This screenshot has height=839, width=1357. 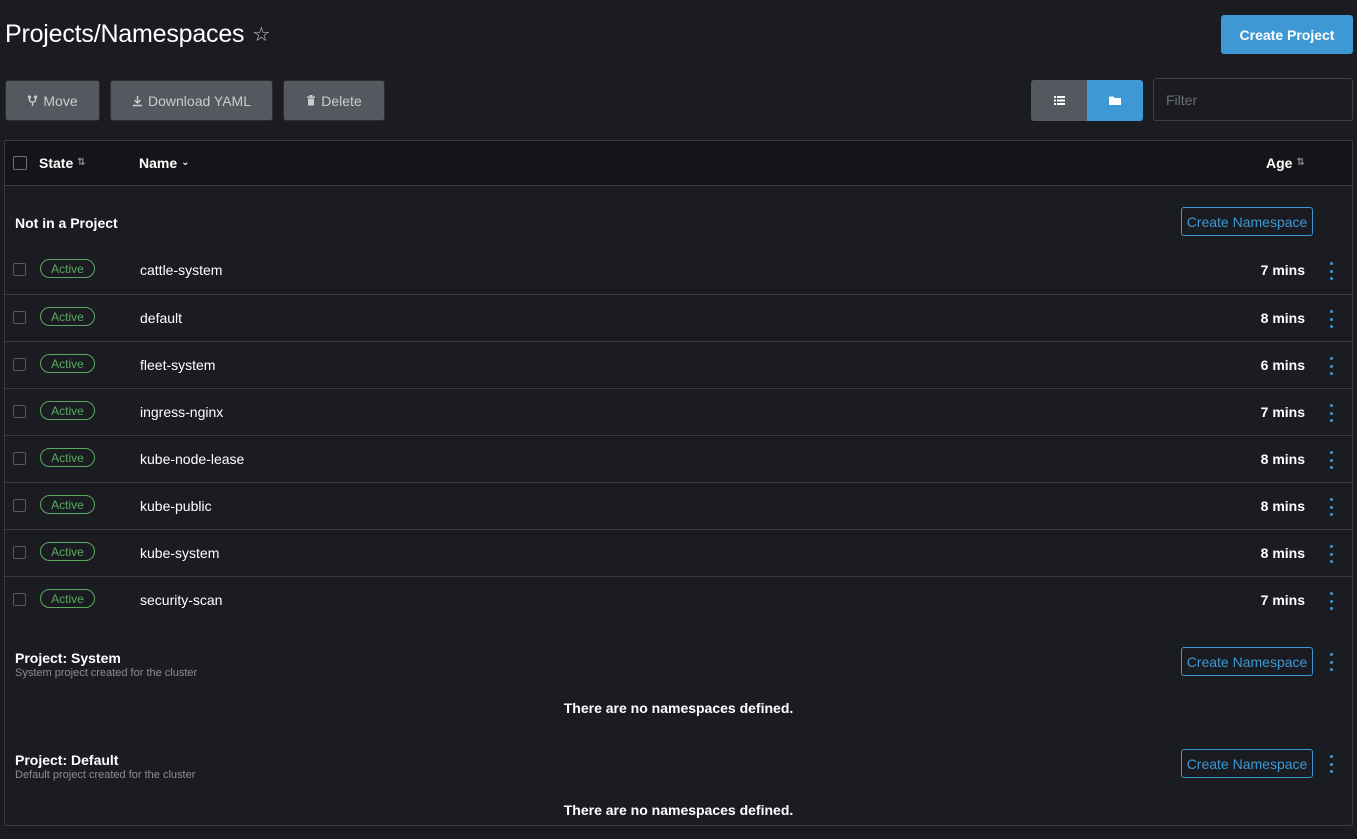 I want to click on namespace-name: kube-public, so click(x=176, y=506).